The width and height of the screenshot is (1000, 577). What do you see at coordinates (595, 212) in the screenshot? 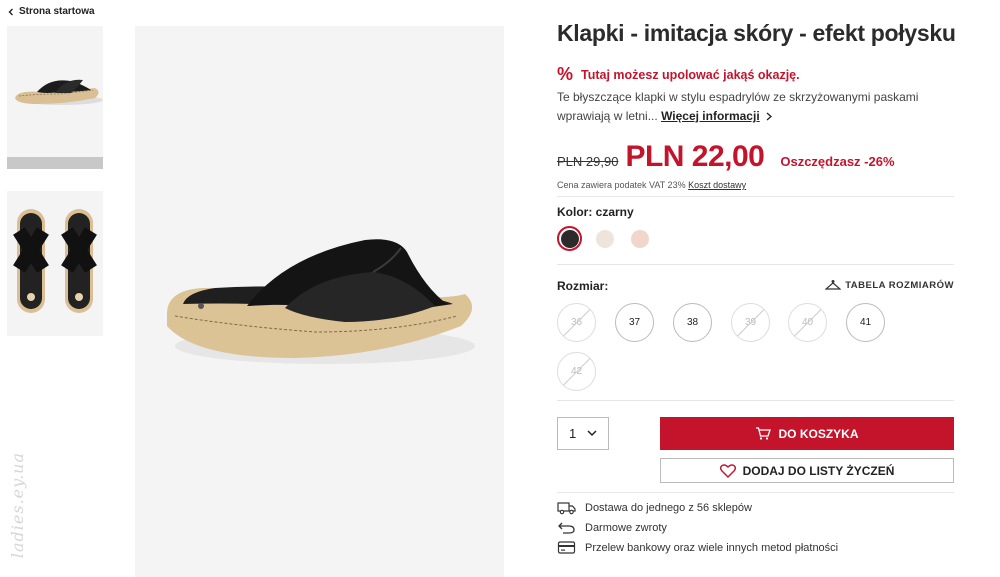
I see `color-label: Kolor: czarny` at bounding box center [595, 212].